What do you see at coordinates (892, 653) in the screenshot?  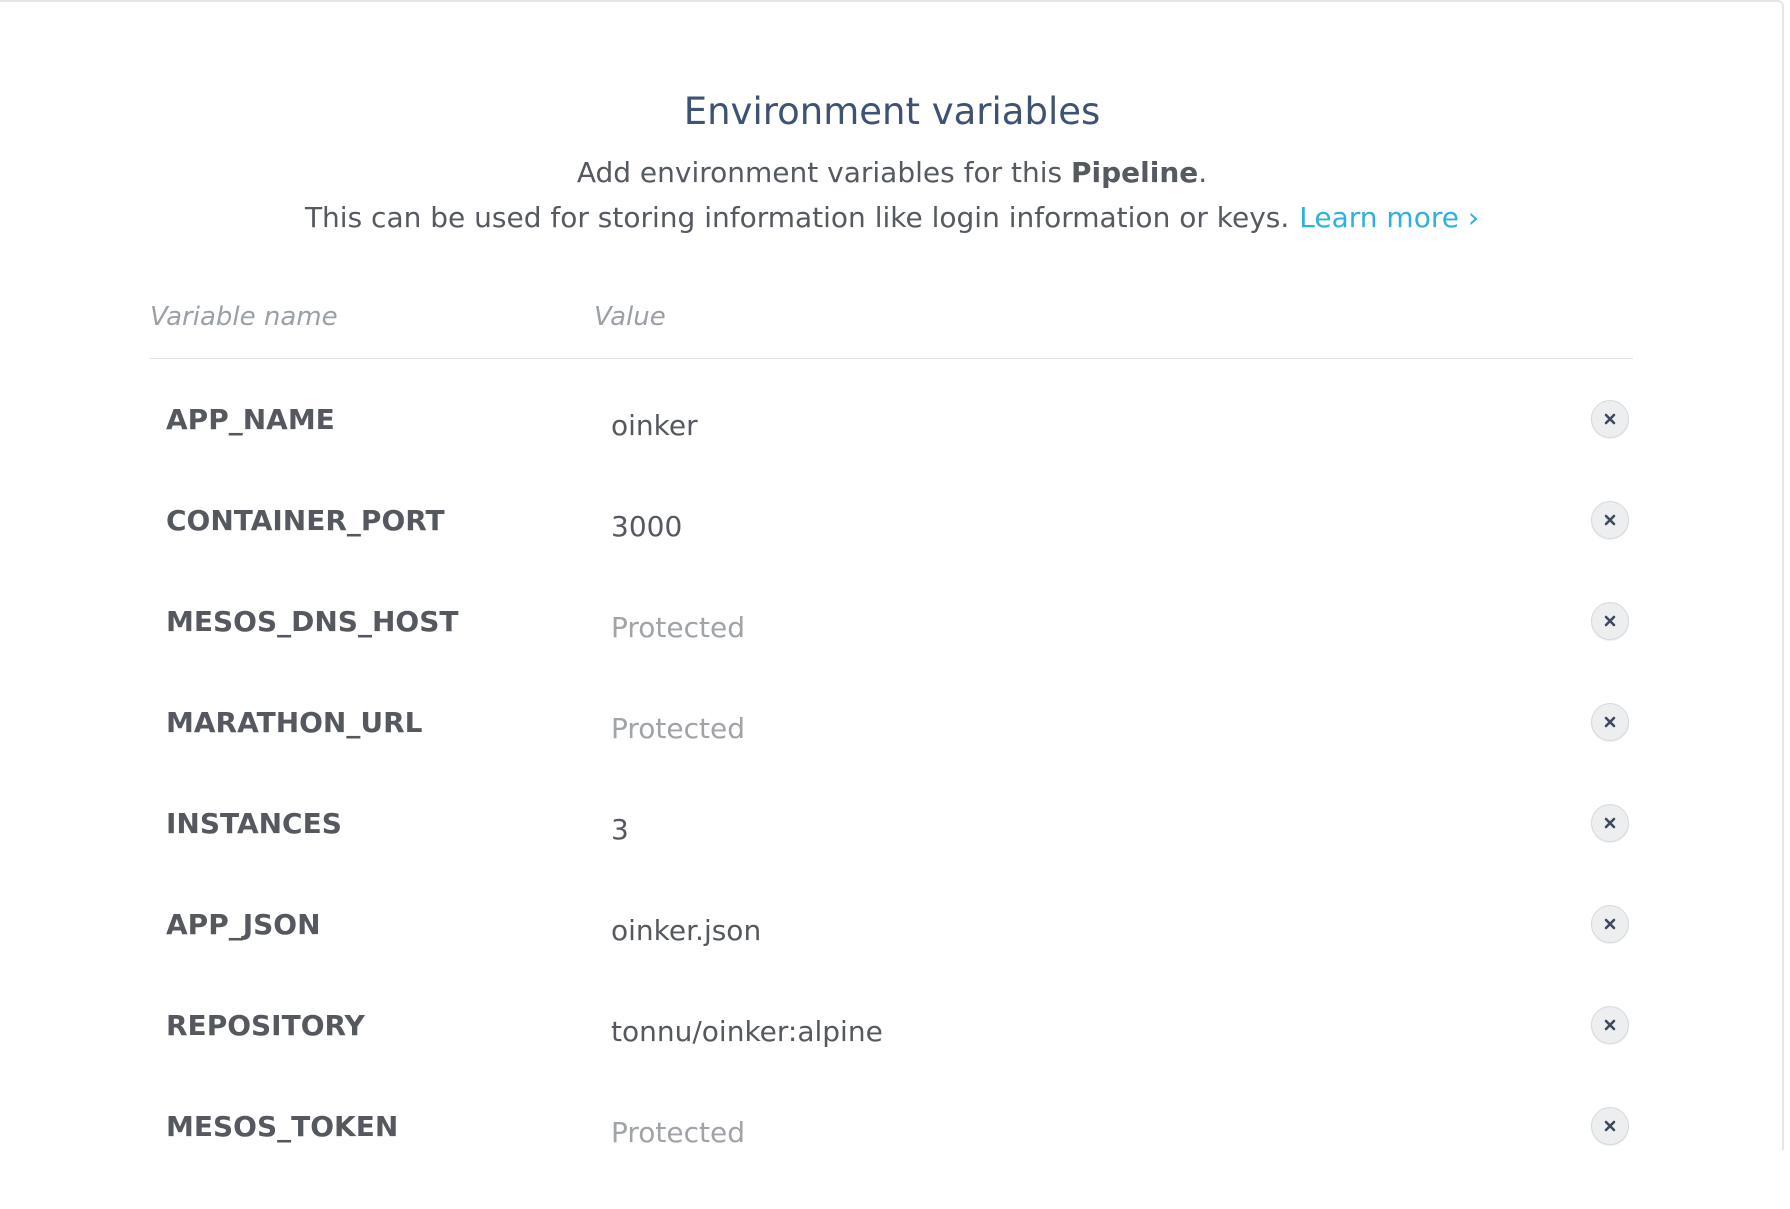 I see `table-row: MESOS_DNS_HOST Protected` at bounding box center [892, 653].